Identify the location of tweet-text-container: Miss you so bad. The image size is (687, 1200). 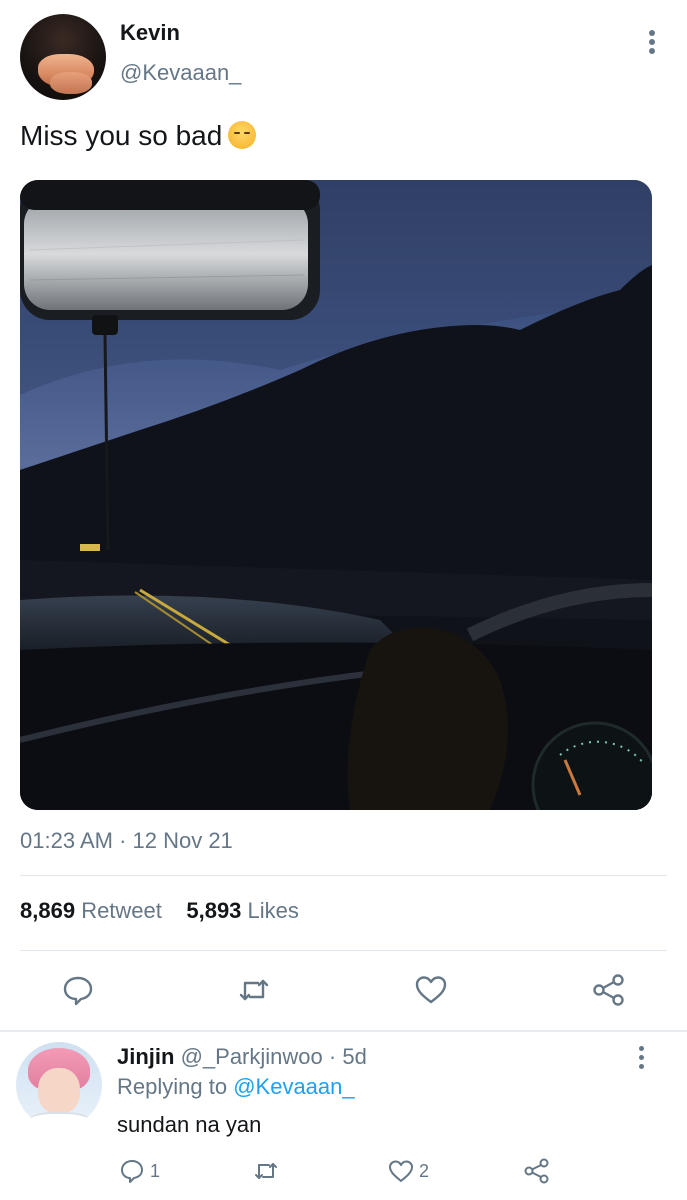
(138, 136).